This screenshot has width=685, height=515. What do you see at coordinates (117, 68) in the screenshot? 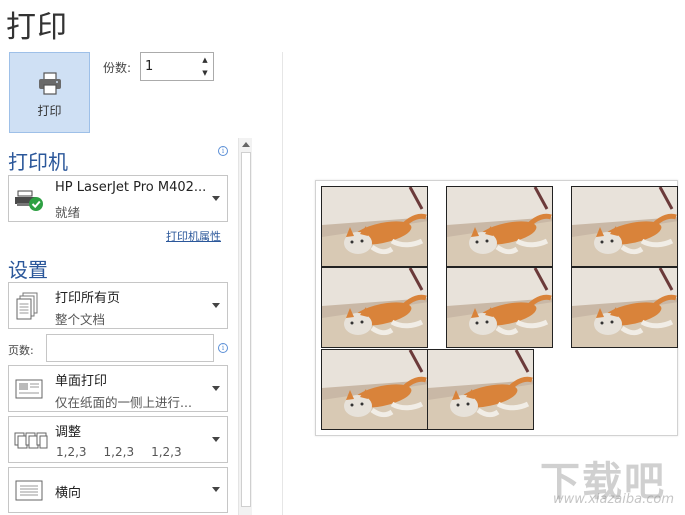
I see `copies-label: 份数:` at bounding box center [117, 68].